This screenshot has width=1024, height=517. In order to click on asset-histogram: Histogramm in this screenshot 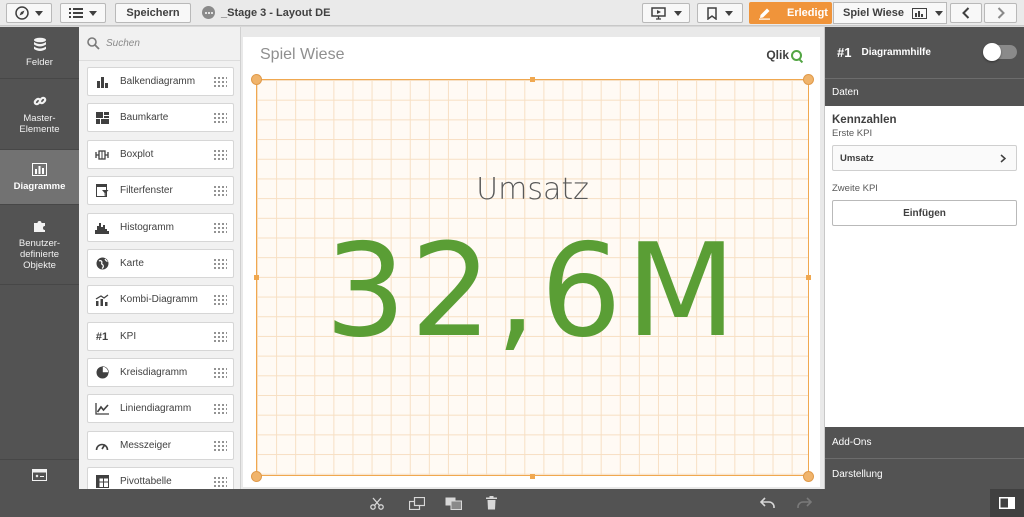, I will do `click(160, 227)`.